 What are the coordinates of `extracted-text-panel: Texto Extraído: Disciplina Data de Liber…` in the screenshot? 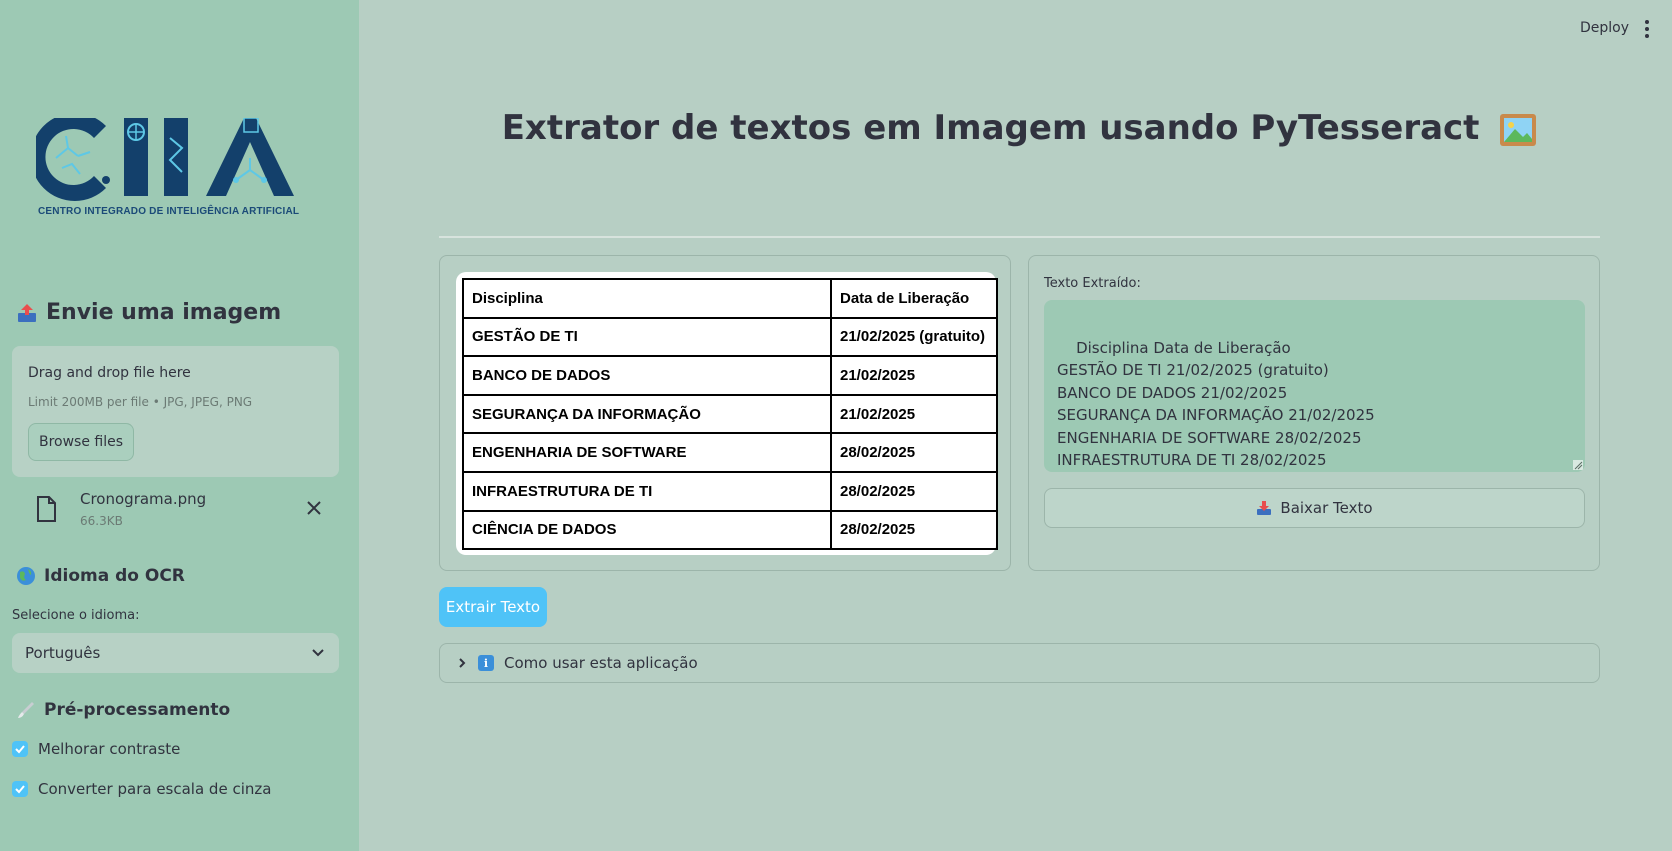 It's located at (1314, 413).